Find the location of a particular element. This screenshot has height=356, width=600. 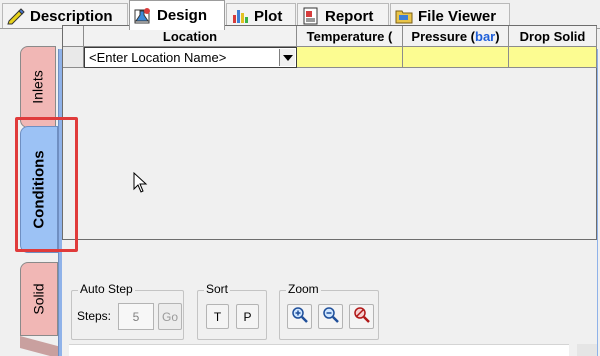

side-tab-label: Inlets is located at coordinates (38, 87).